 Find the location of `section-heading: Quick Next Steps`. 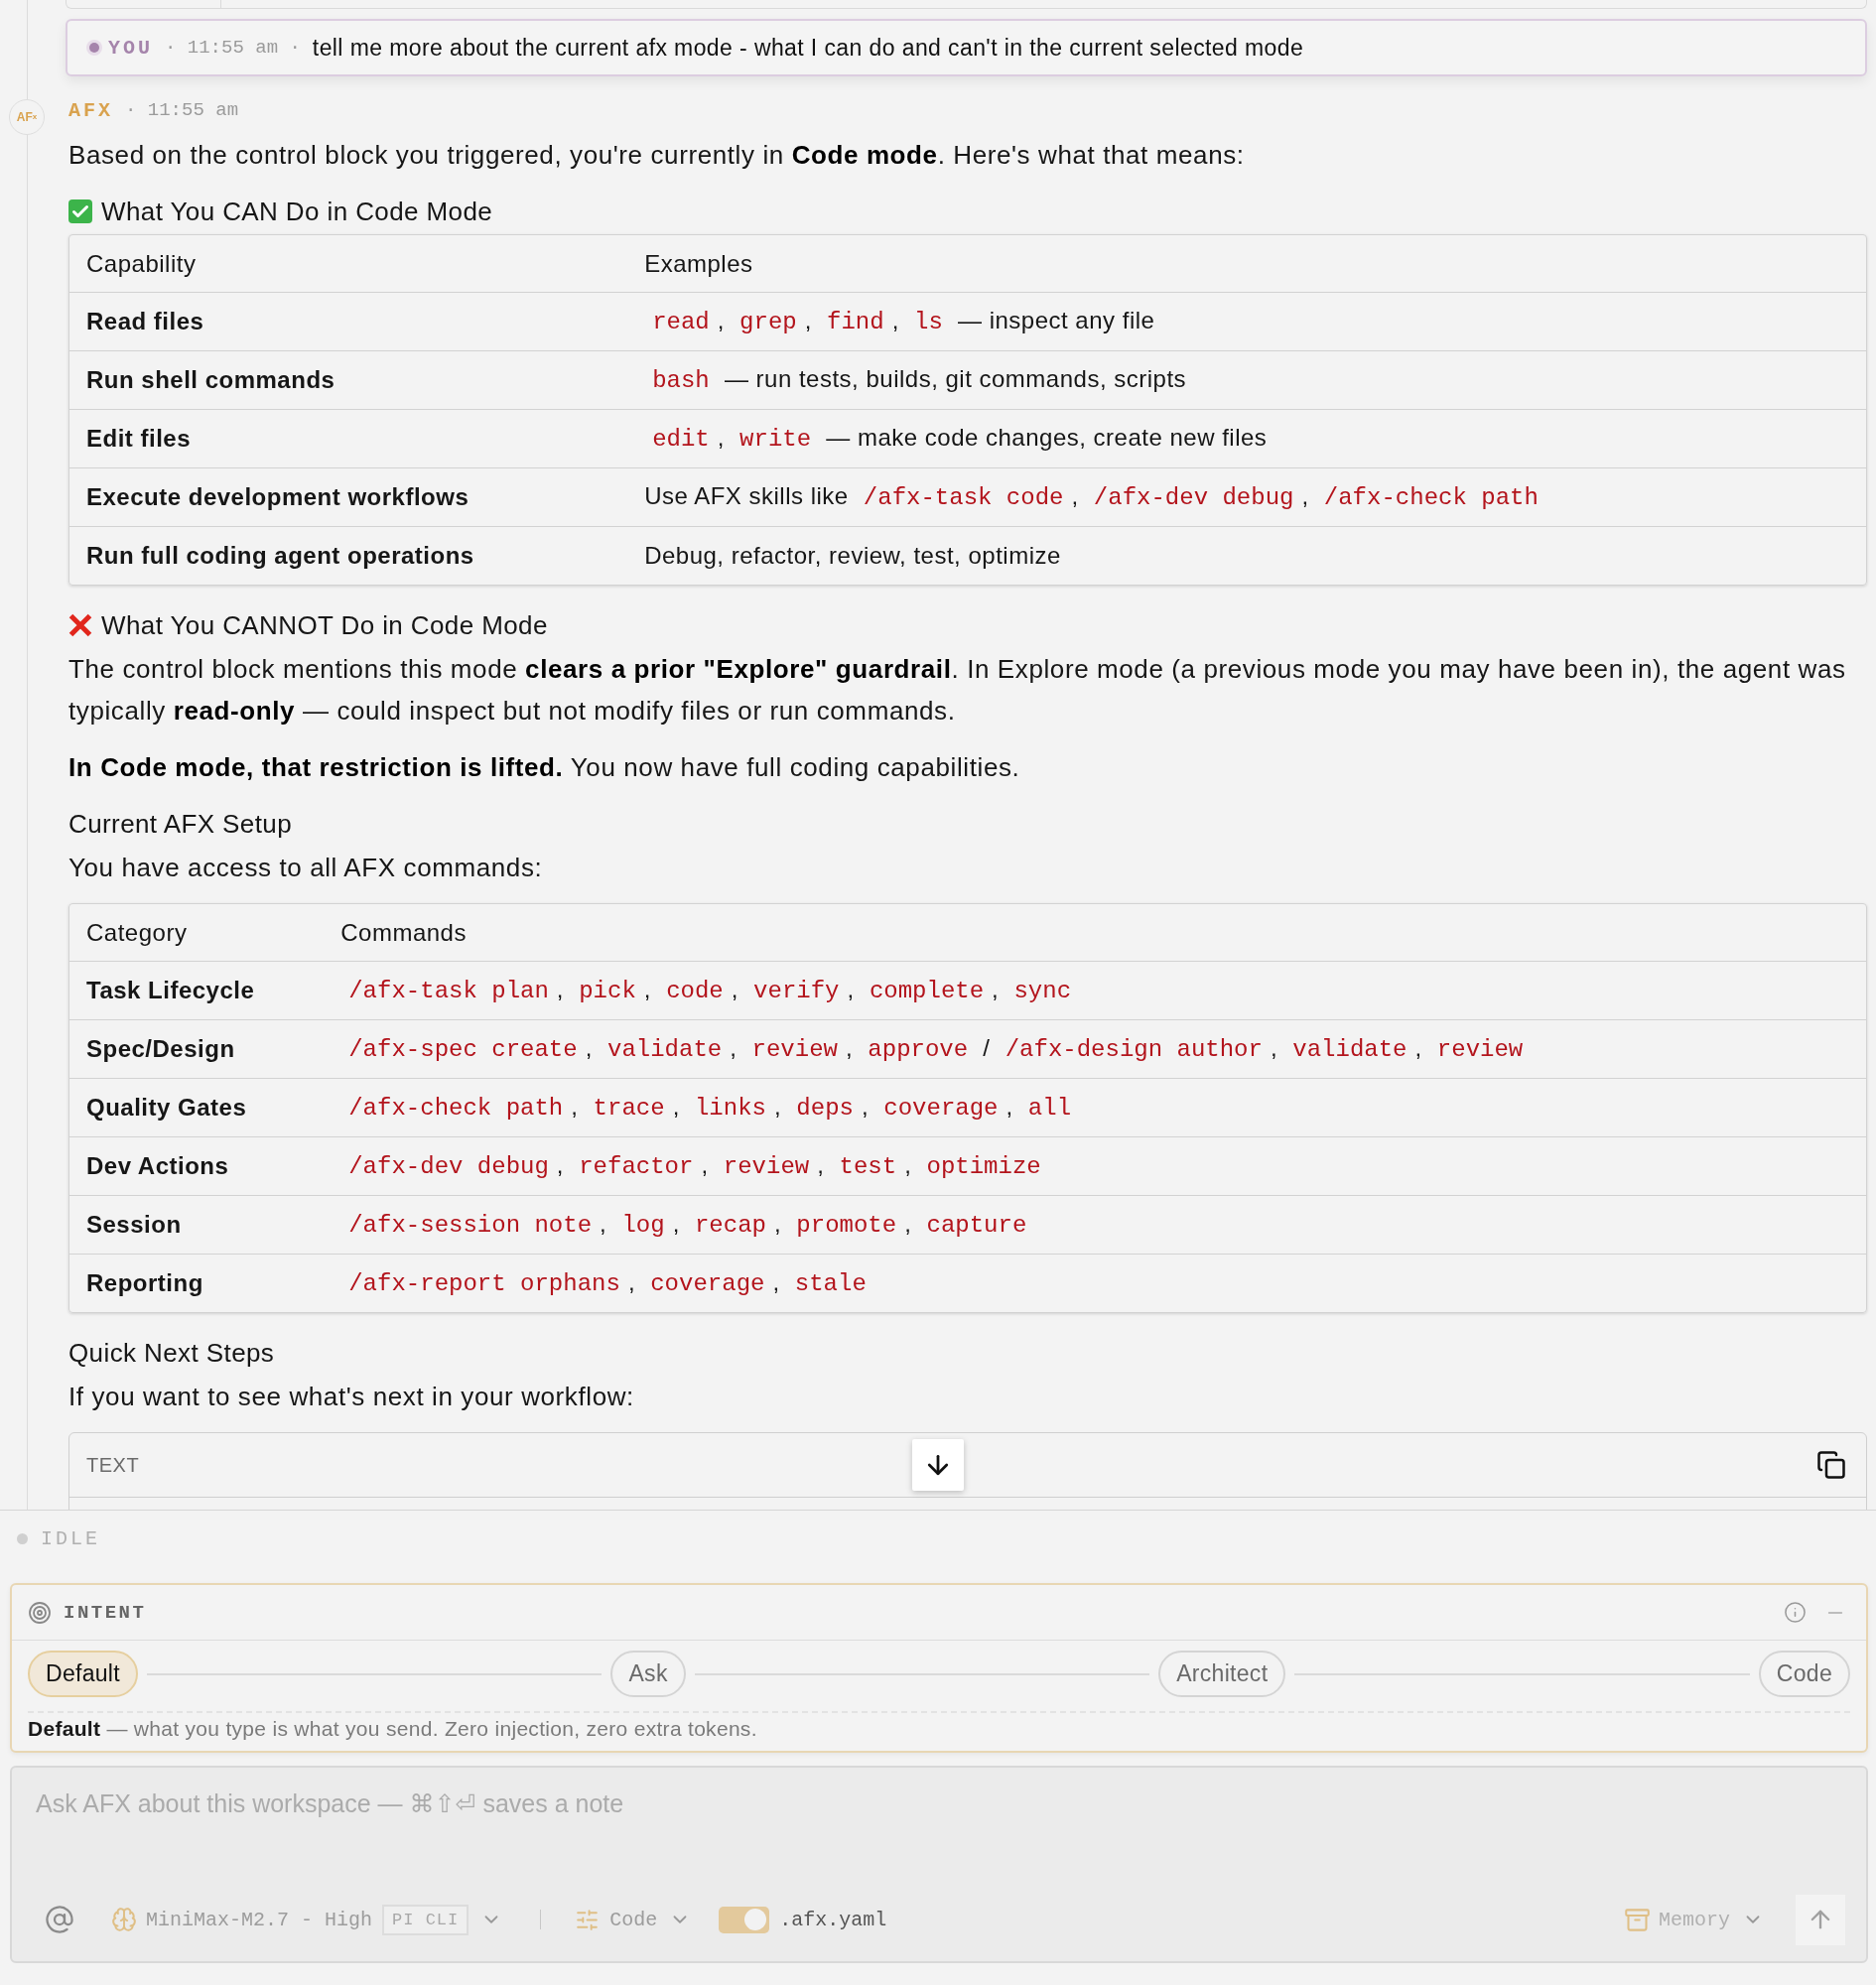

section-heading: Quick Next Steps is located at coordinates (171, 1353).